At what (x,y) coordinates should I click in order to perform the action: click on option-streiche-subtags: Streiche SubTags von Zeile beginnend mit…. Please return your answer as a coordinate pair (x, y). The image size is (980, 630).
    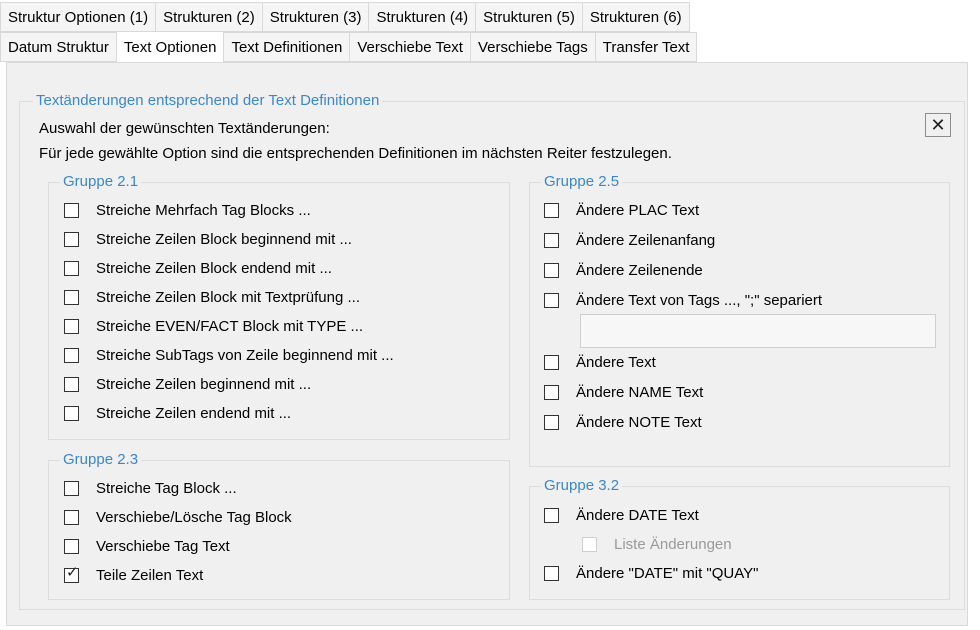
    Looking at the image, I should click on (229, 355).